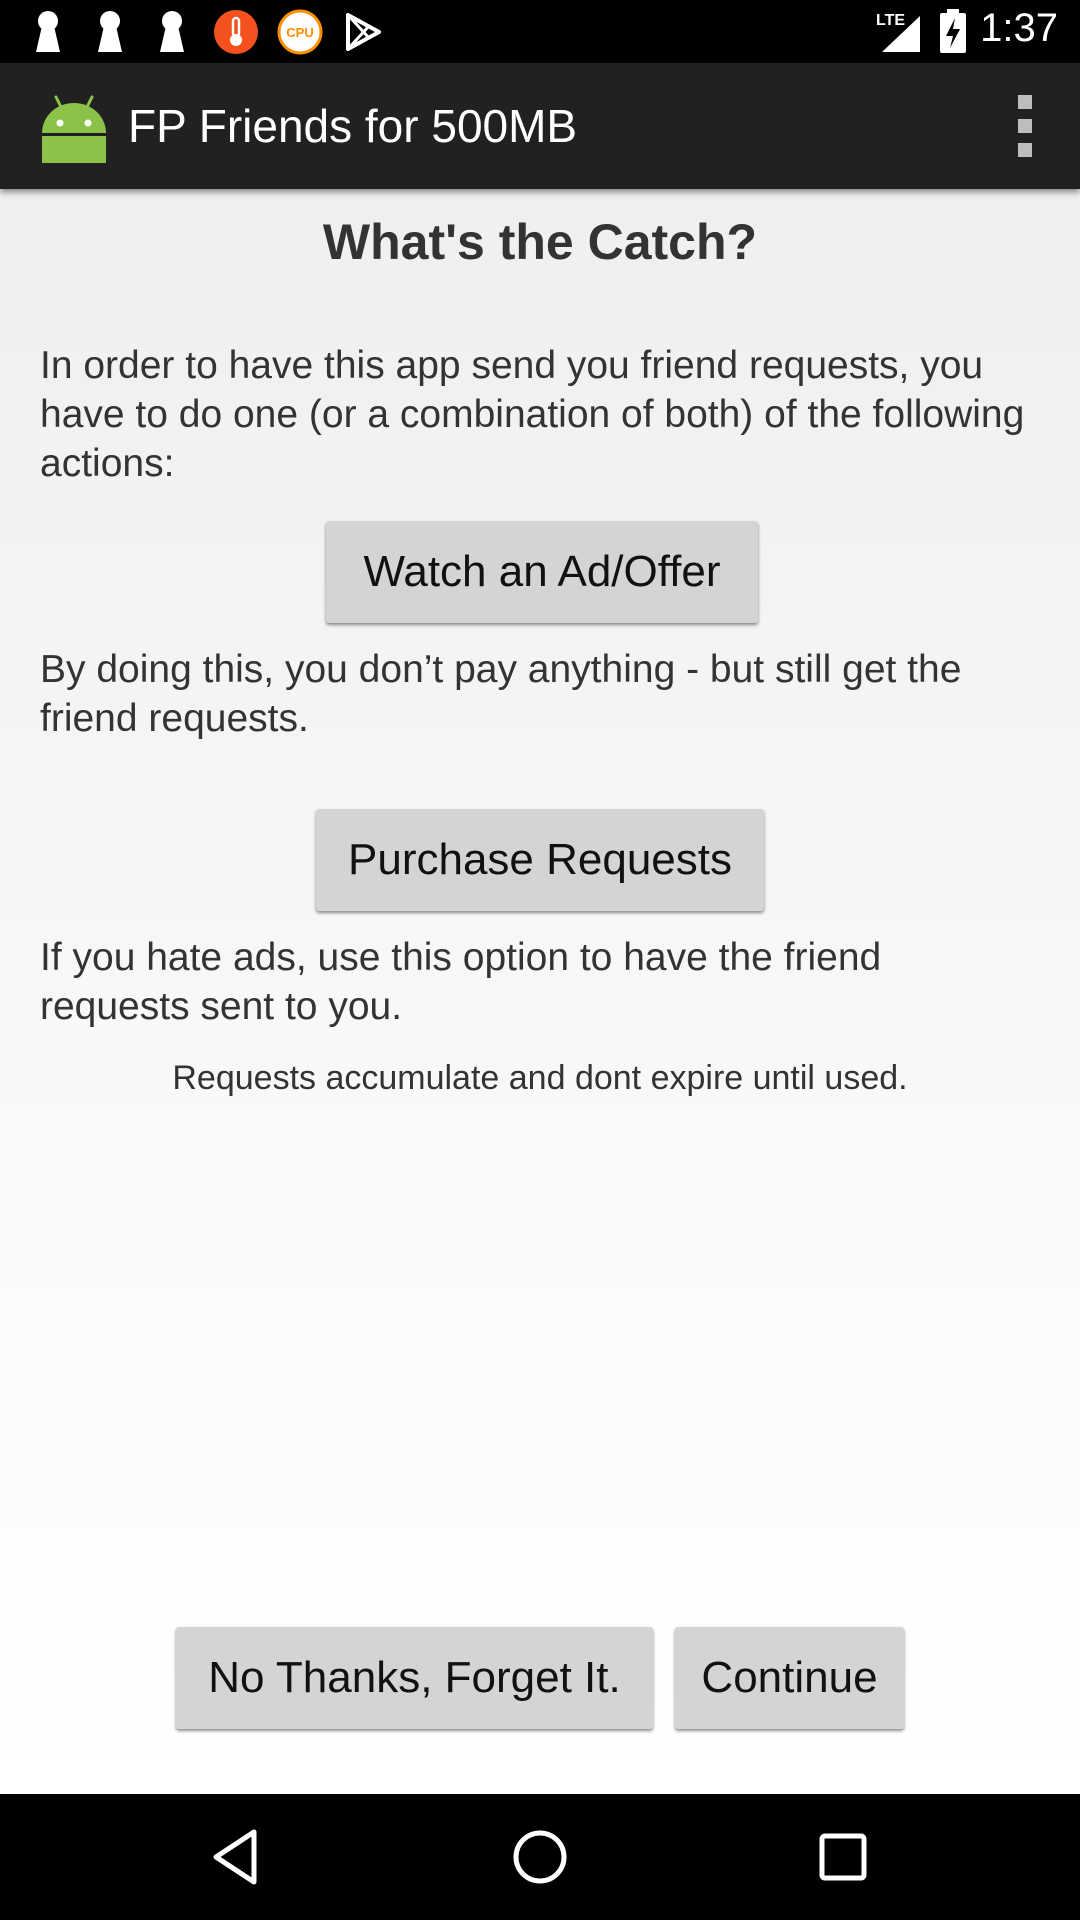 The width and height of the screenshot is (1080, 1920). What do you see at coordinates (363, 32) in the screenshot?
I see `play-store-icon` at bounding box center [363, 32].